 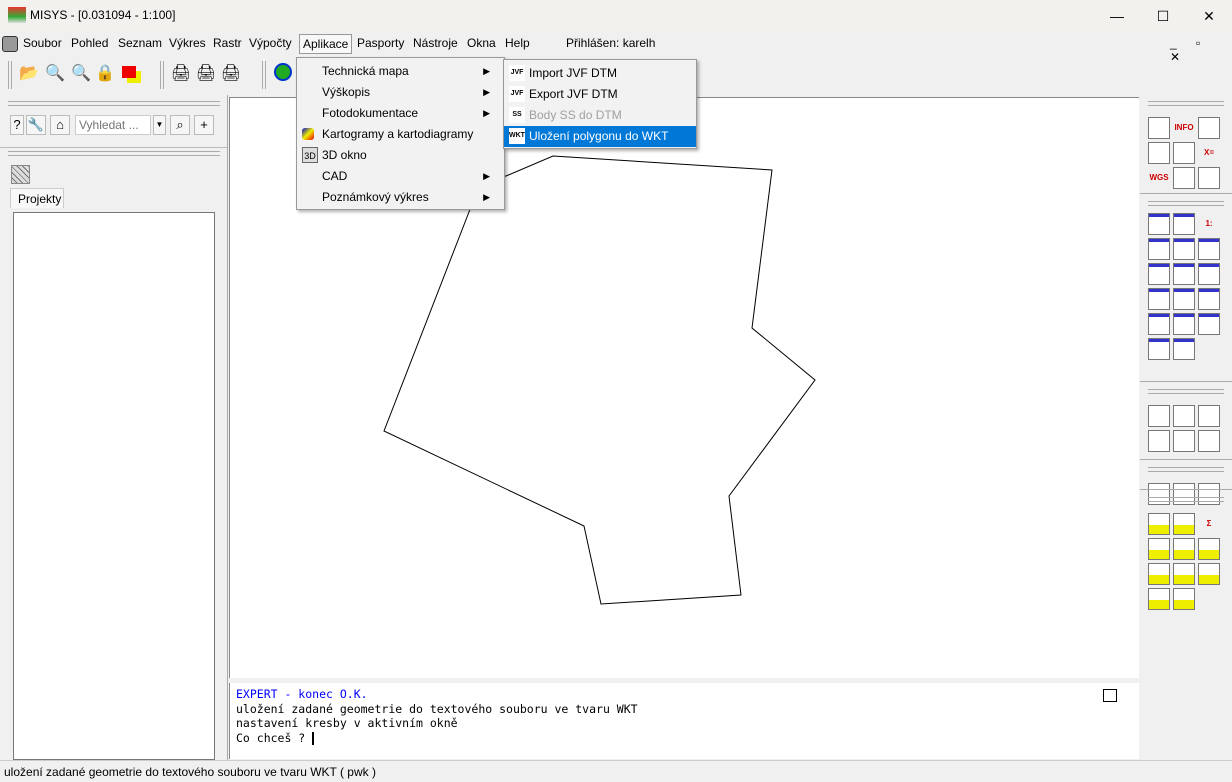 I want to click on redo-icon, so click(x=1159, y=153).